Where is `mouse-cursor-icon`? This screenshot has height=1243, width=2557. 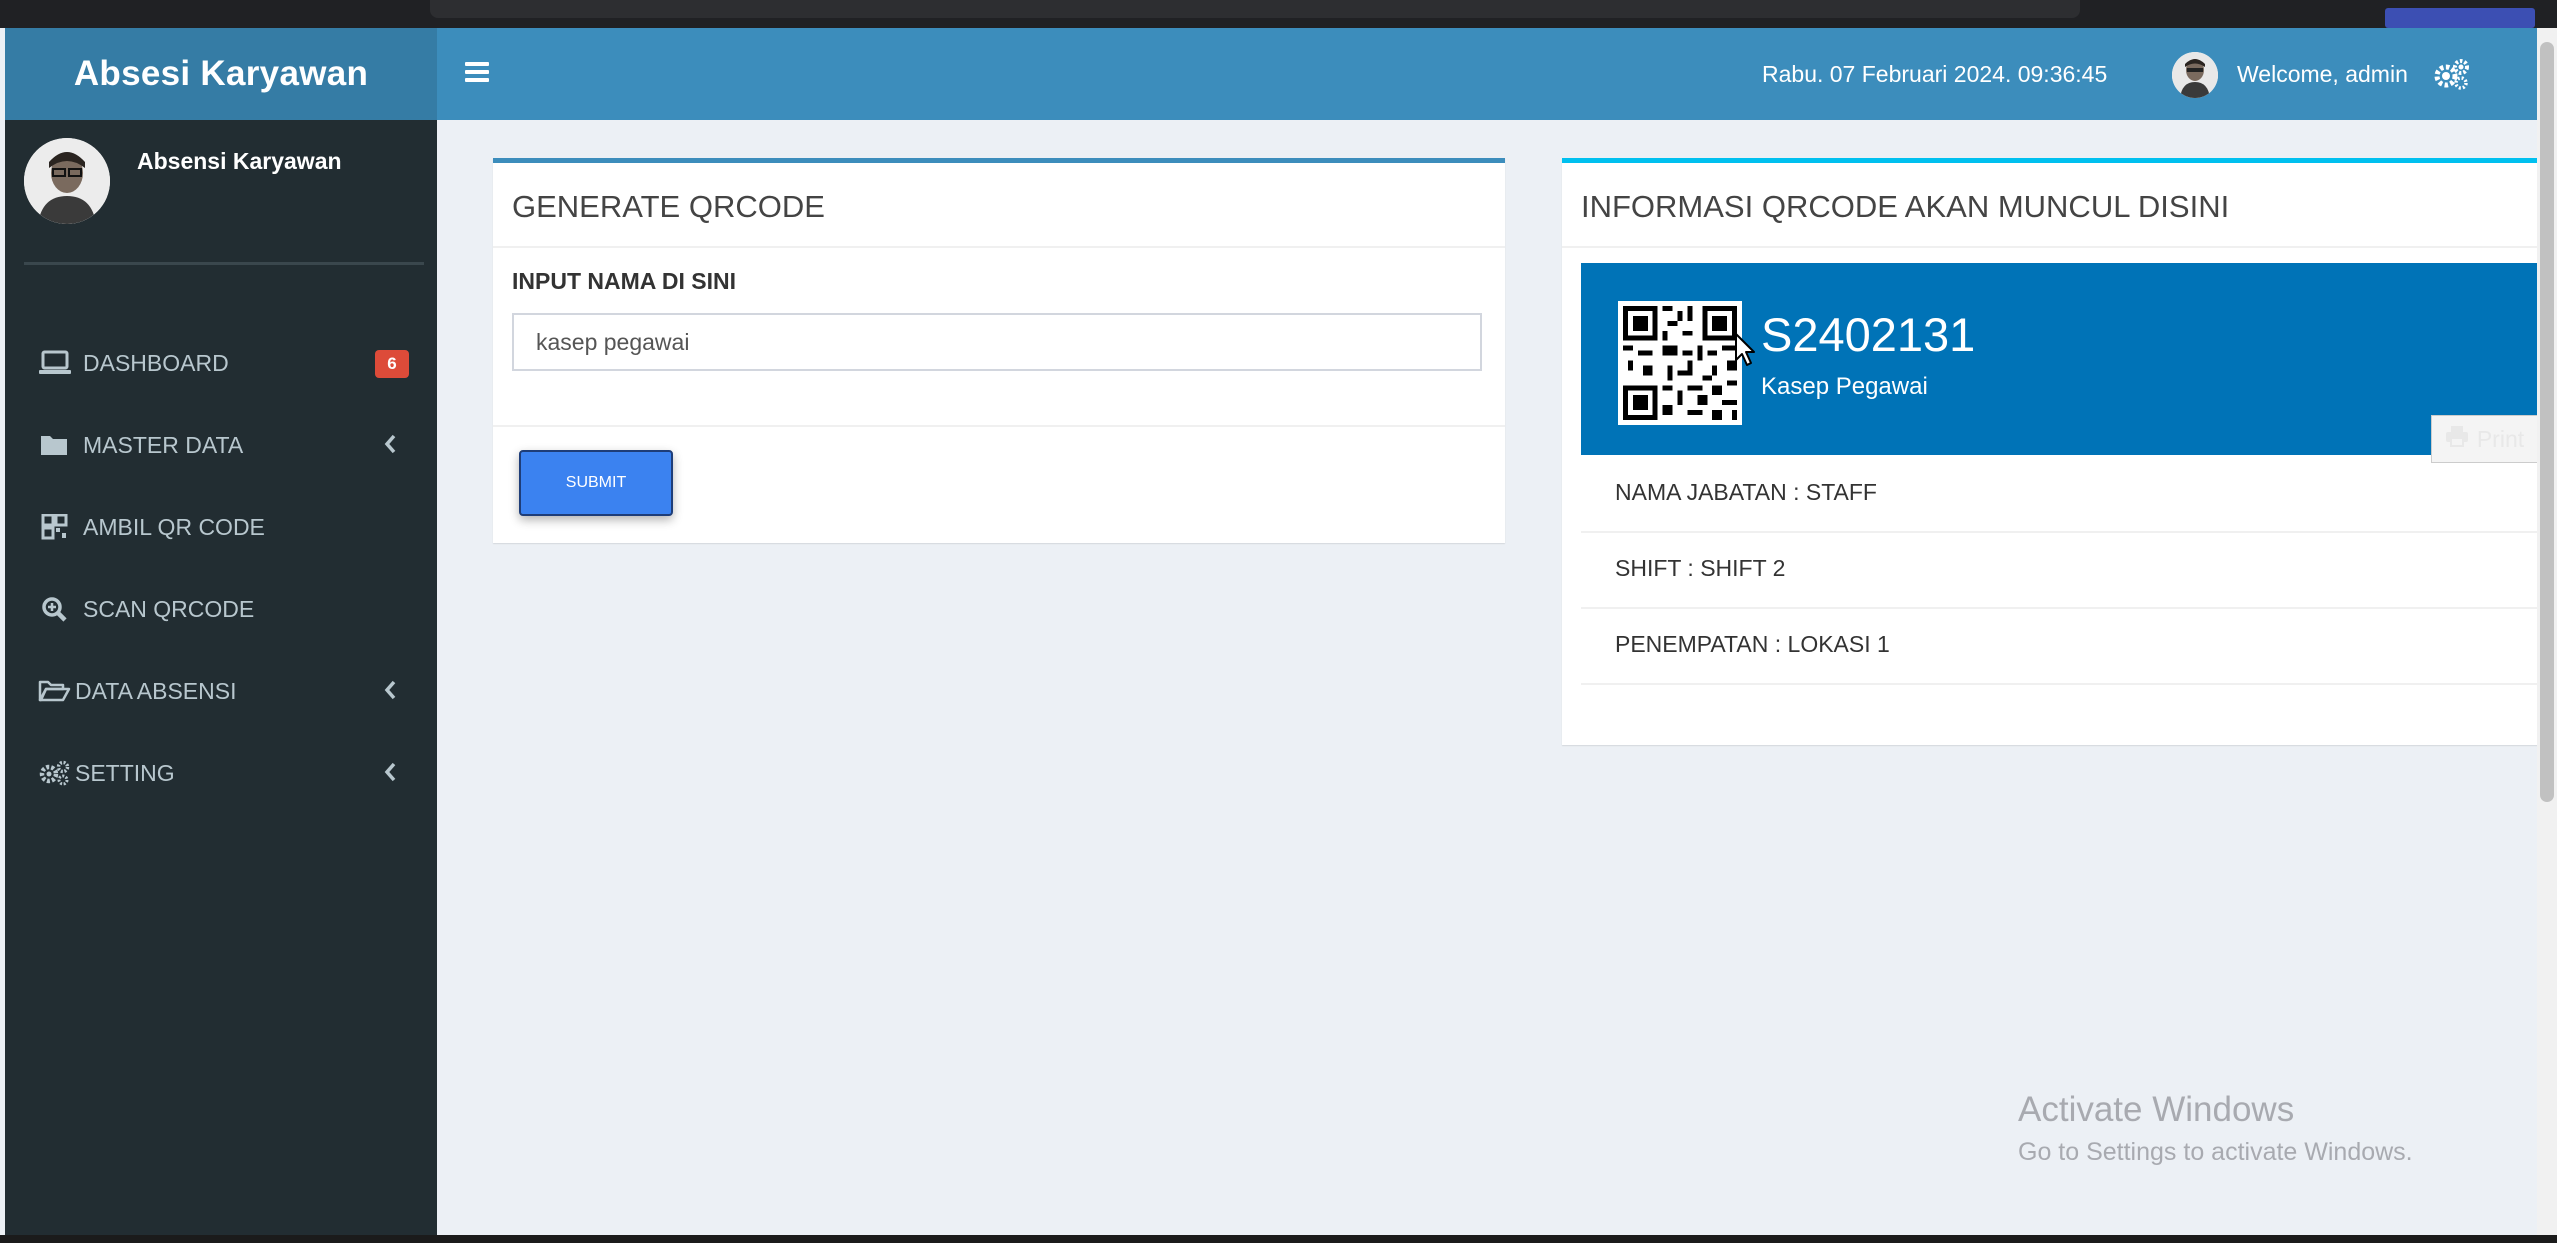
mouse-cursor-icon is located at coordinates (1746, 350).